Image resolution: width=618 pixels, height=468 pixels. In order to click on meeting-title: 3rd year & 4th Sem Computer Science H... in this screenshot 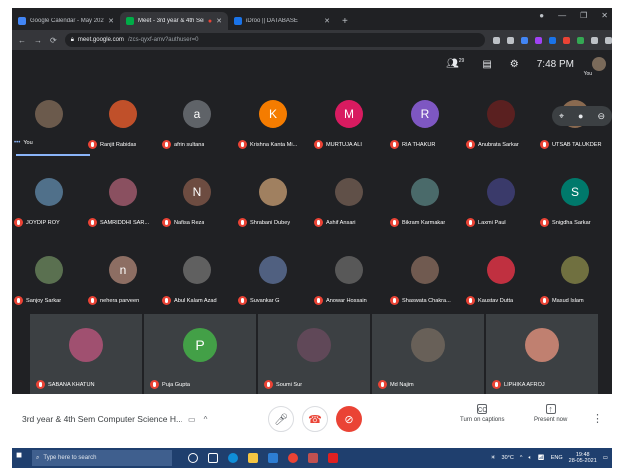, I will do `click(102, 419)`.